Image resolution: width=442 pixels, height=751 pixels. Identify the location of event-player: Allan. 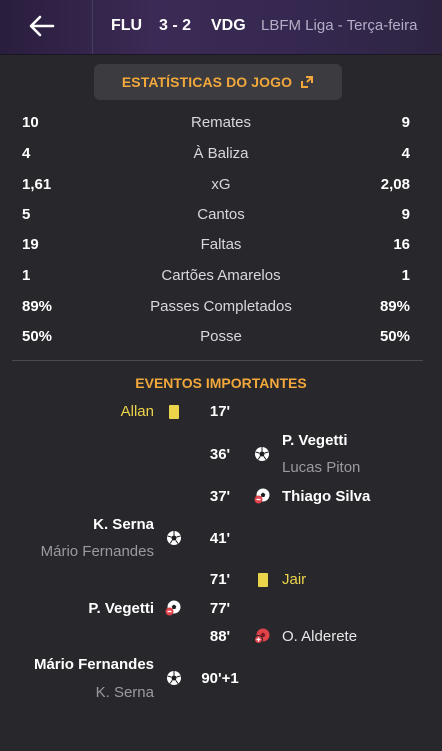
(137, 411).